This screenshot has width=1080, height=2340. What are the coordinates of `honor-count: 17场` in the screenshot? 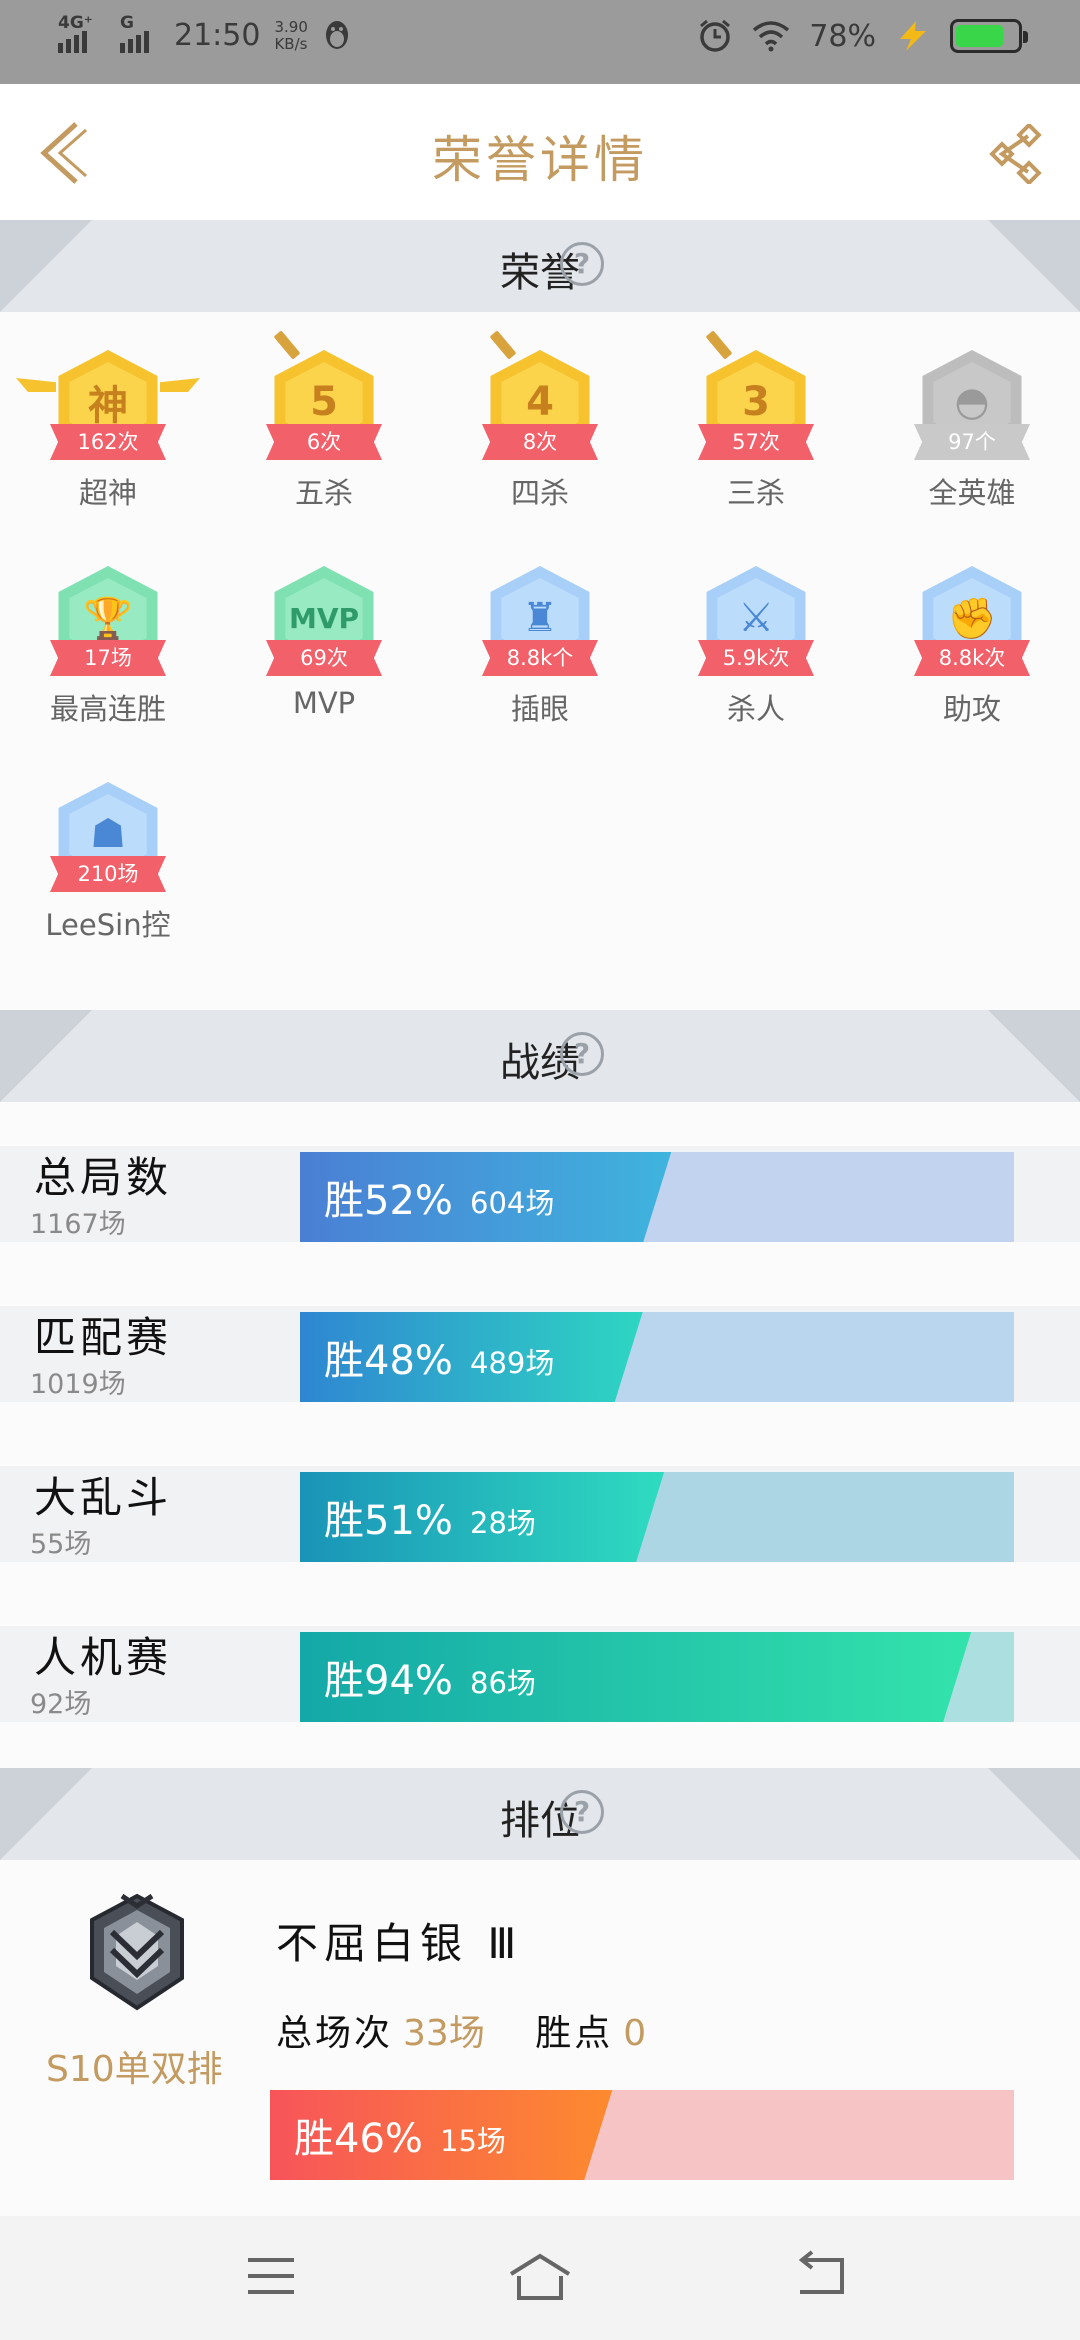 It's located at (108, 658).